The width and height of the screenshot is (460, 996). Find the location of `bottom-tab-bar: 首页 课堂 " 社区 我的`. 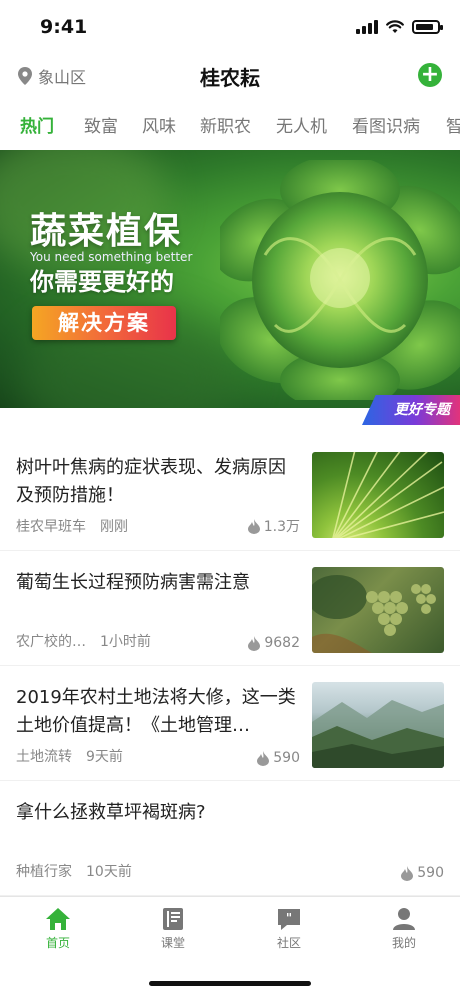

bottom-tab-bar: 首页 课堂 " 社区 我的 is located at coordinates (230, 946).